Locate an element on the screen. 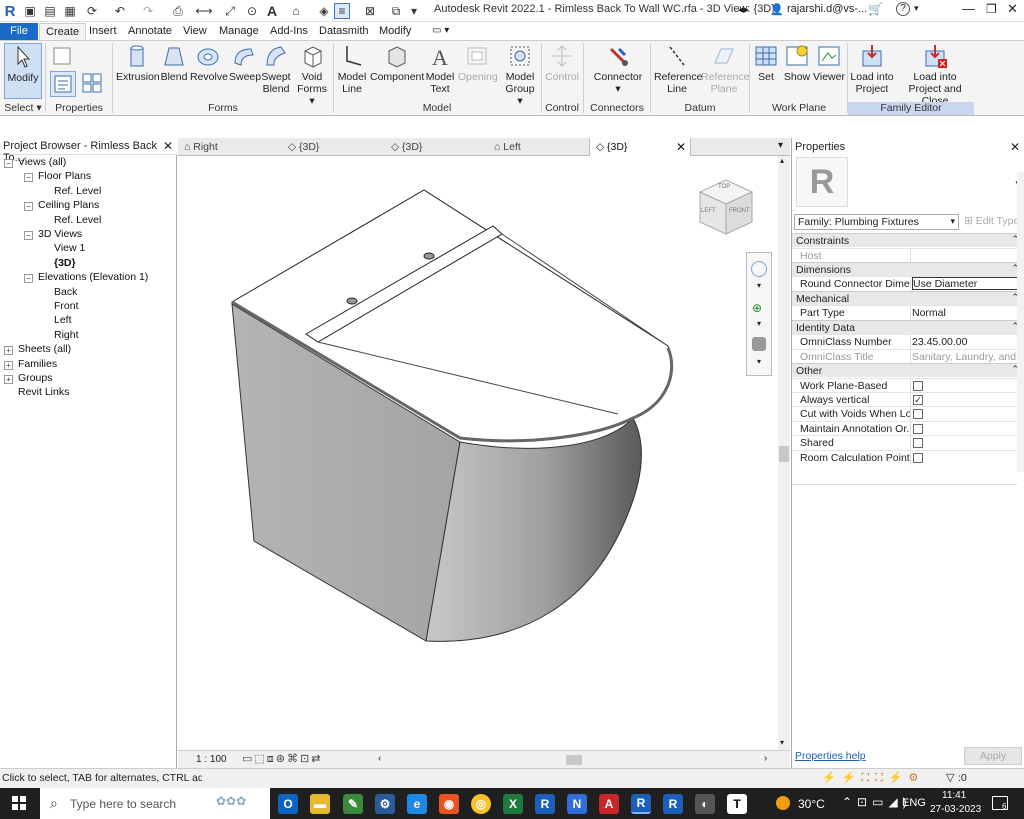  blend-button: Blend is located at coordinates (174, 63).